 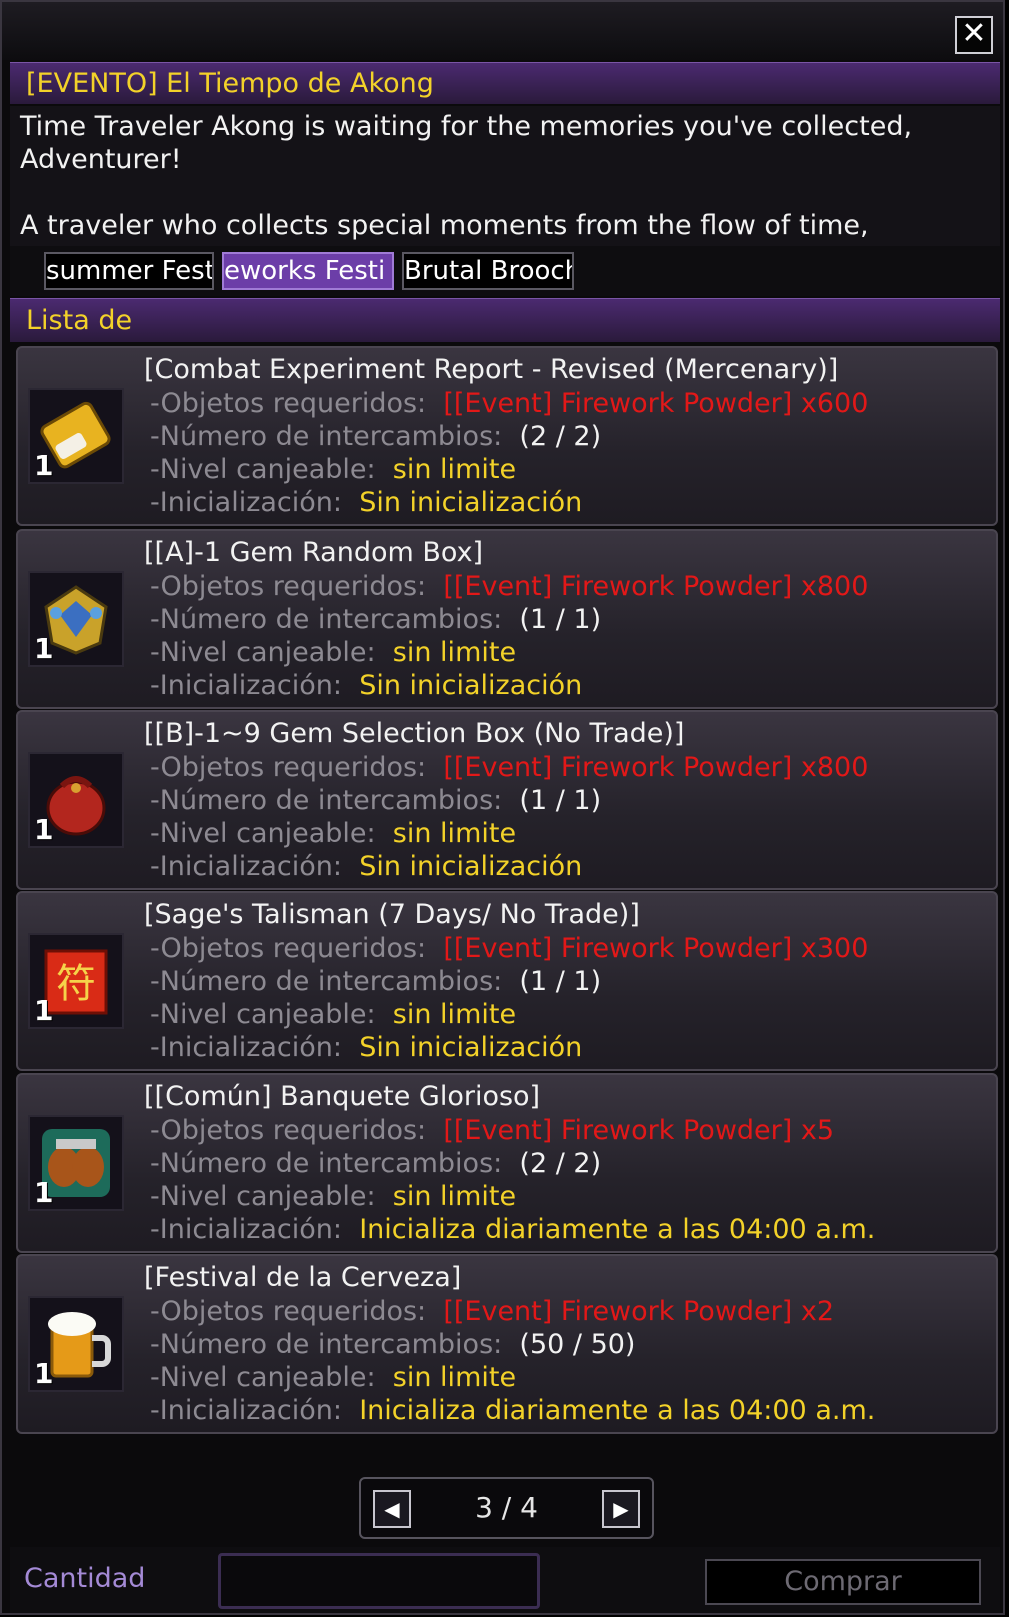 I want to click on tab-summer-festival: summer Festival, so click(x=129, y=271).